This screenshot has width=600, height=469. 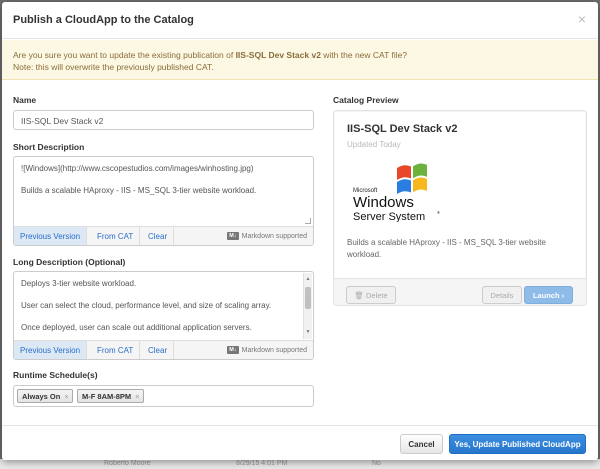 What do you see at coordinates (308, 221) in the screenshot?
I see `resize-handle-icon` at bounding box center [308, 221].